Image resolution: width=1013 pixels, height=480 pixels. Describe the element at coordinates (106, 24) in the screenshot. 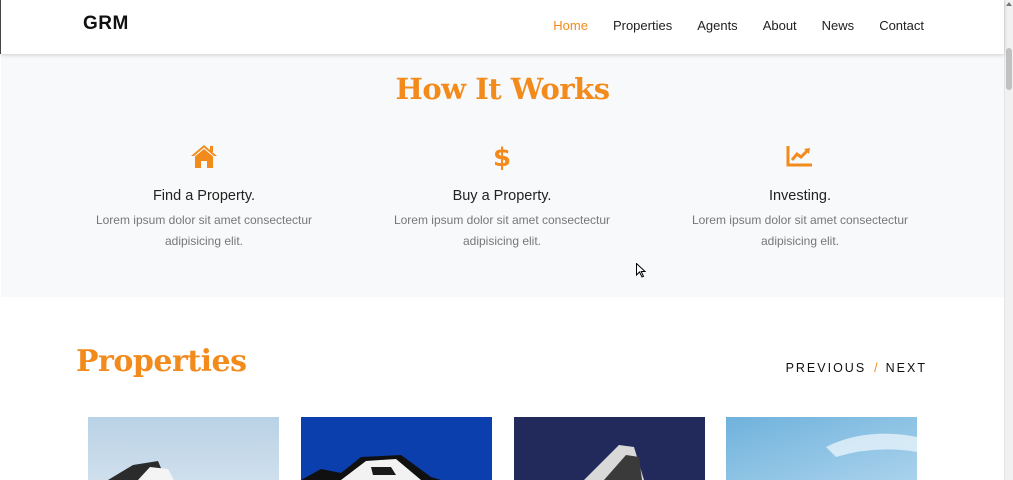

I see `brand-logo: GRM` at that location.